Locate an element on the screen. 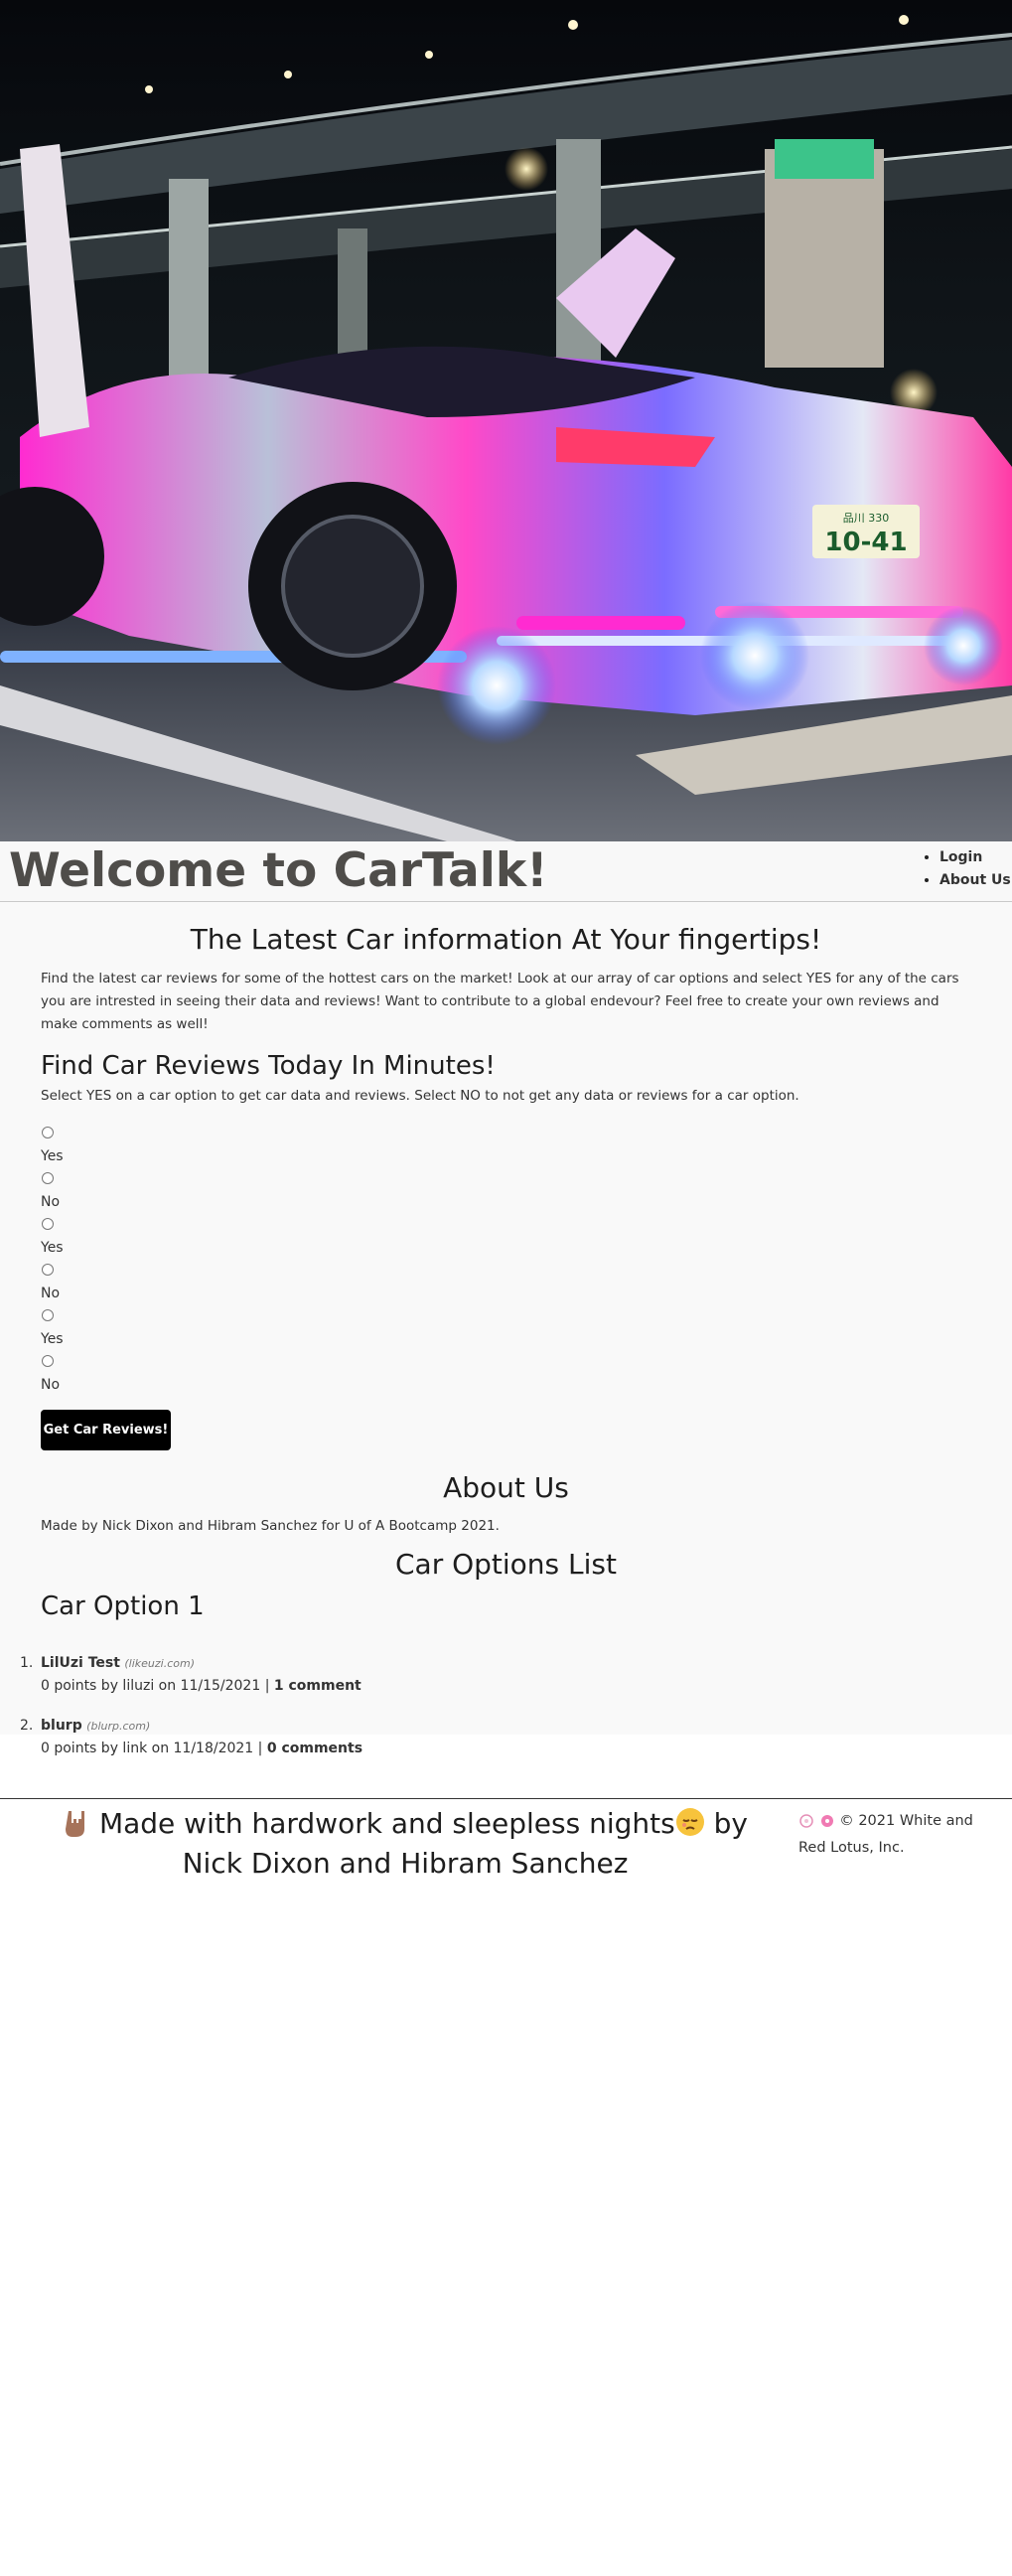 This screenshot has height=2576, width=1012. car-option-form: Yes No Yes No Yes No is located at coordinates (507, 1260).